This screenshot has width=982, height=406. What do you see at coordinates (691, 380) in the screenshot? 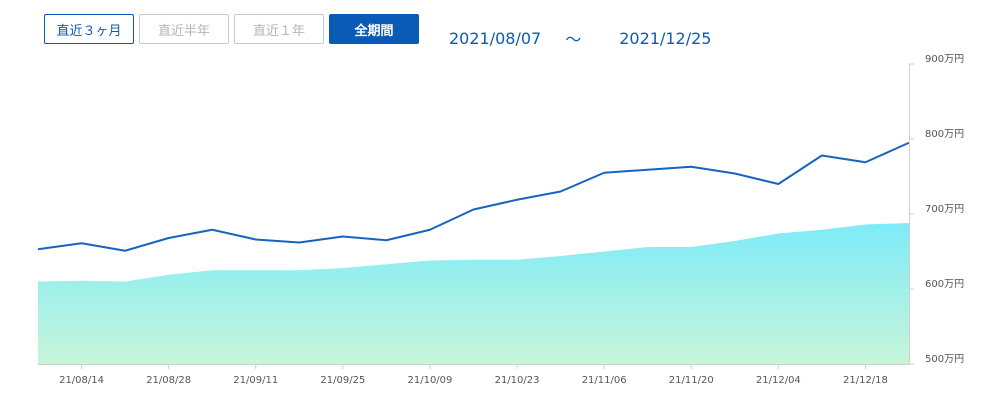
I see `x-tick-label: 21/11/20` at bounding box center [691, 380].